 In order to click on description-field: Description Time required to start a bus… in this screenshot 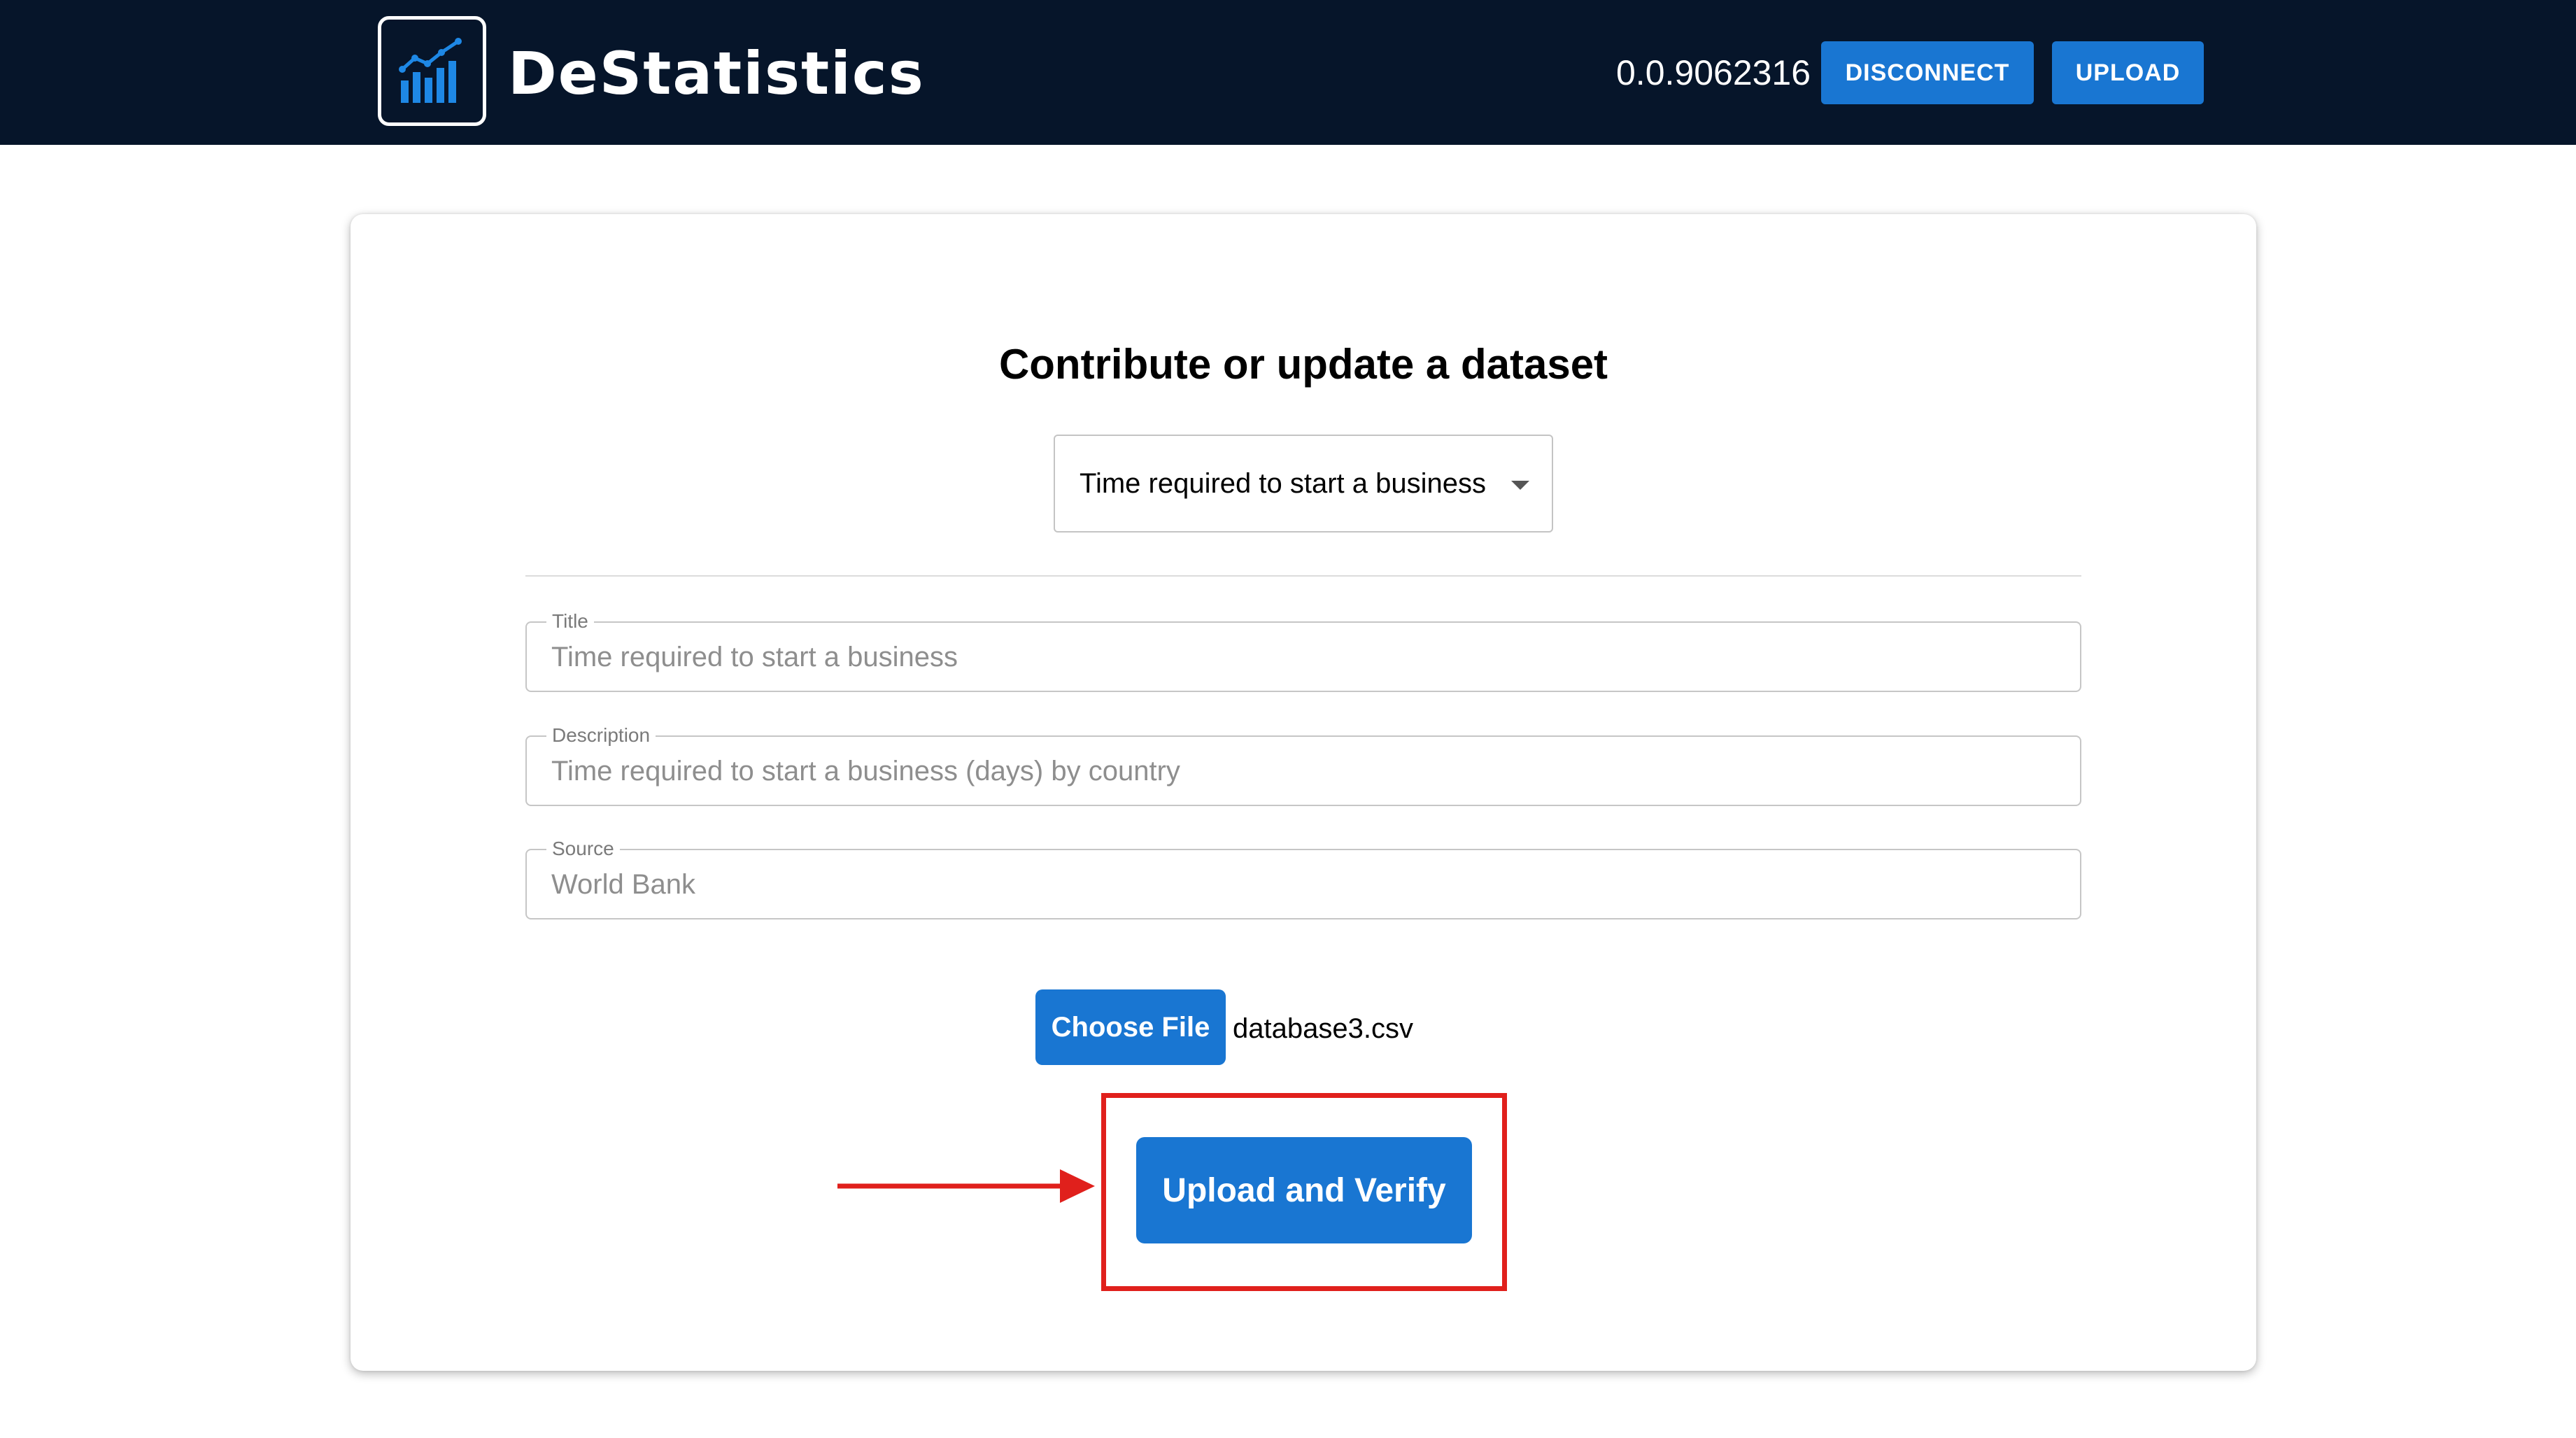, I will do `click(1303, 765)`.